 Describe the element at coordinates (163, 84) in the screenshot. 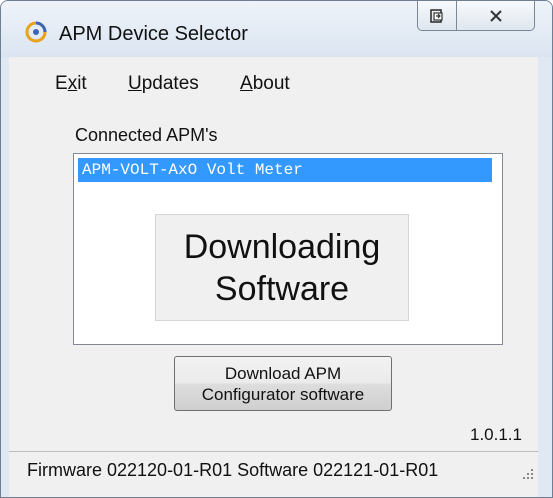

I see `menu-updates: Updates` at that location.